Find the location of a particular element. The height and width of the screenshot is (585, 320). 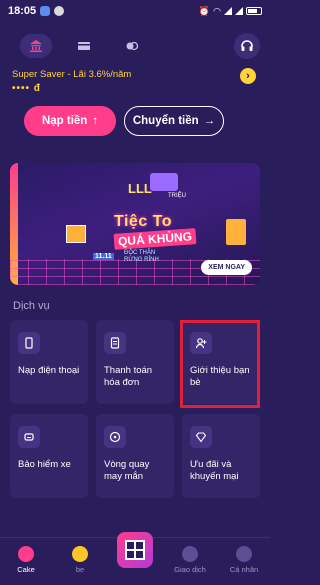

status-bar: 18:05 ⏰ ◠ is located at coordinates (135, 11).